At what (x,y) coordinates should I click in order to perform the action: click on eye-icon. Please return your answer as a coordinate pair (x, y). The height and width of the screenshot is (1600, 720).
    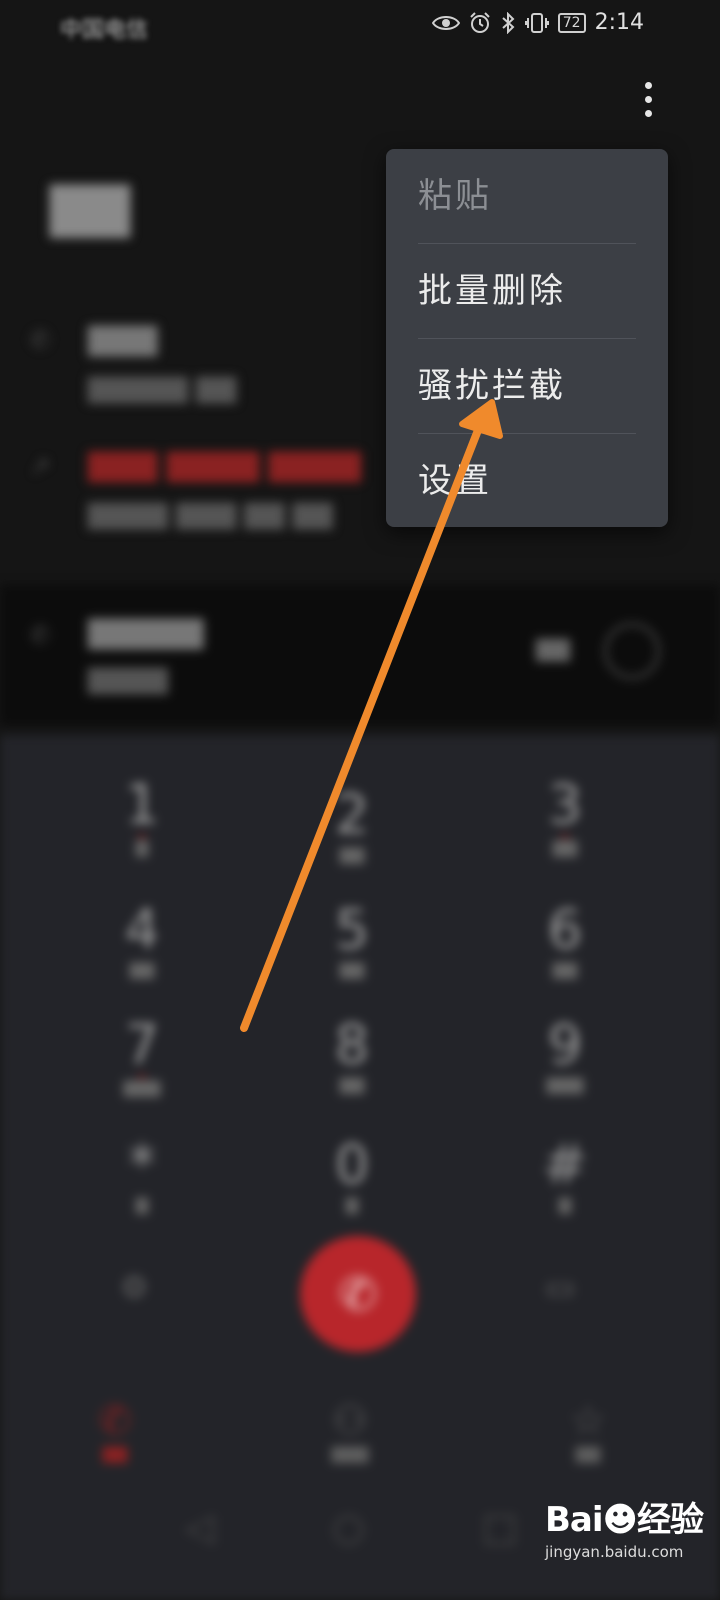
    Looking at the image, I should click on (445, 22).